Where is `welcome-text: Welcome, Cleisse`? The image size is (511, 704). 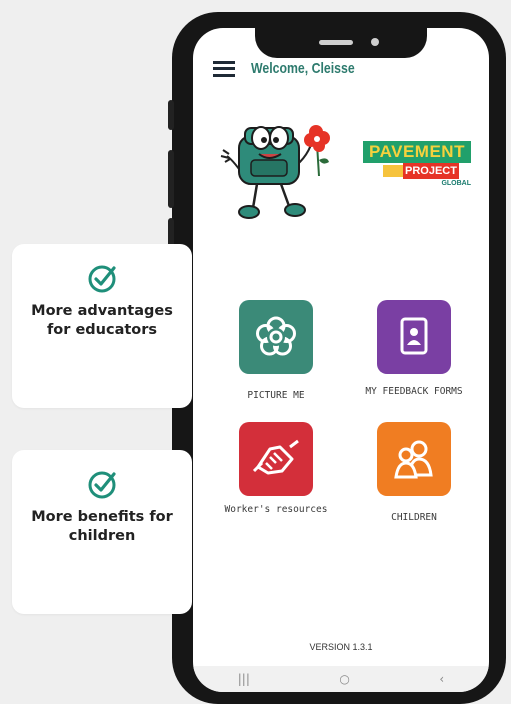
welcome-text: Welcome, Cleisse is located at coordinates (303, 68).